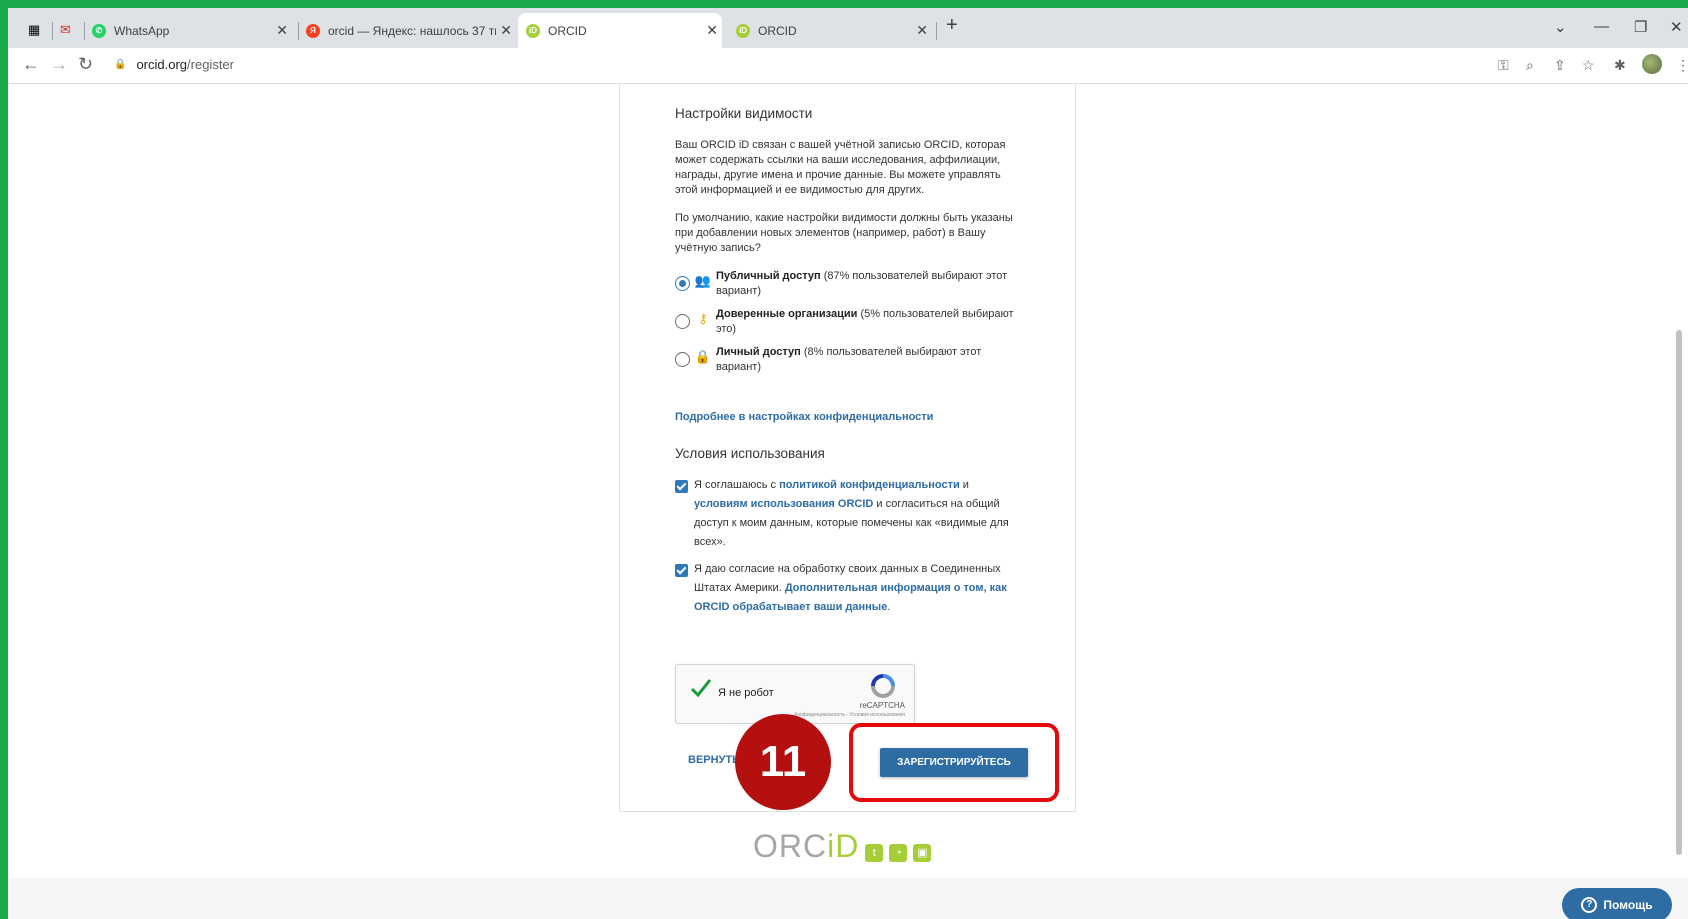  What do you see at coordinates (1589, 905) in the screenshot?
I see `question-icon: ?` at bounding box center [1589, 905].